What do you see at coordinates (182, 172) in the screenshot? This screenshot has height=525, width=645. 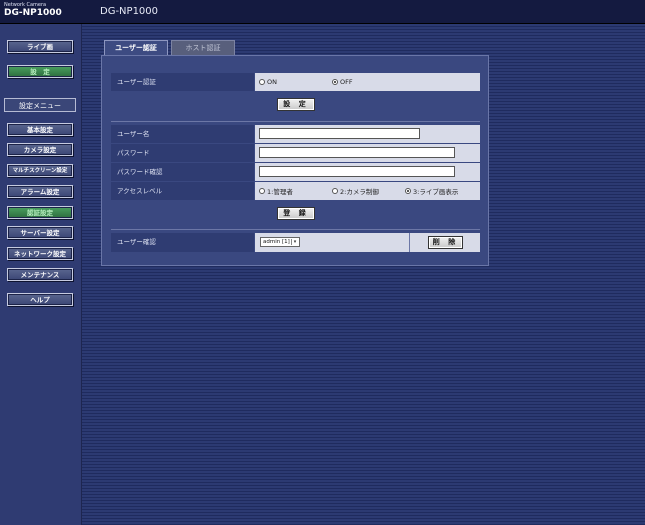 I see `password-confirm-label: パスワード確認` at bounding box center [182, 172].